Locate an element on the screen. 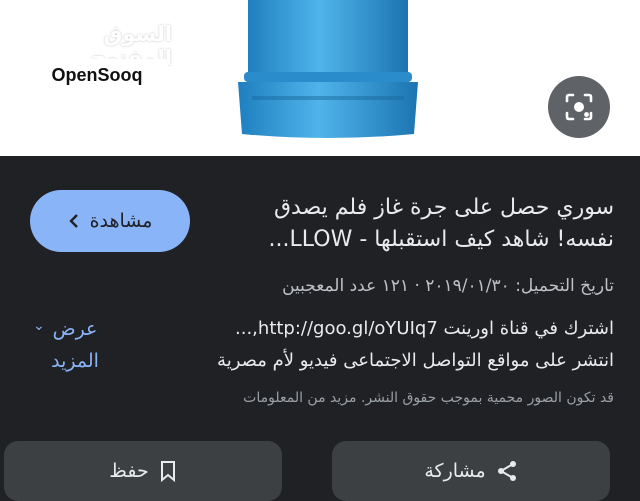 Image resolution: width=640 pixels, height=501 pixels. save-label: حفظ is located at coordinates (129, 471).